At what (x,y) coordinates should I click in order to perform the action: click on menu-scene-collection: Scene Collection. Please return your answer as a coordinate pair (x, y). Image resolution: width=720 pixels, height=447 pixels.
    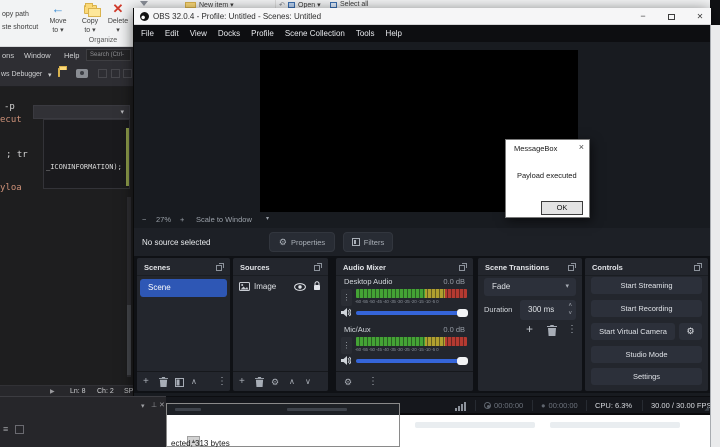
    Looking at the image, I should click on (315, 33).